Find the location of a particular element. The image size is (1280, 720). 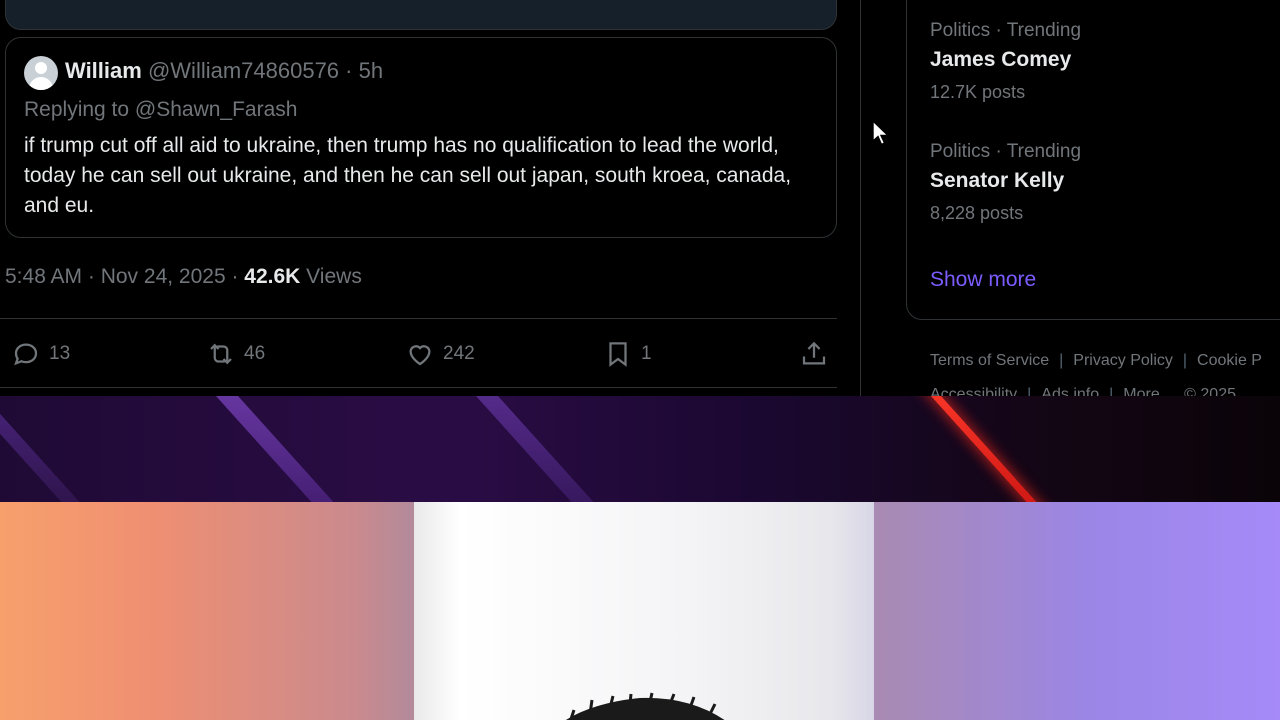

hair-shape is located at coordinates (645, 706).